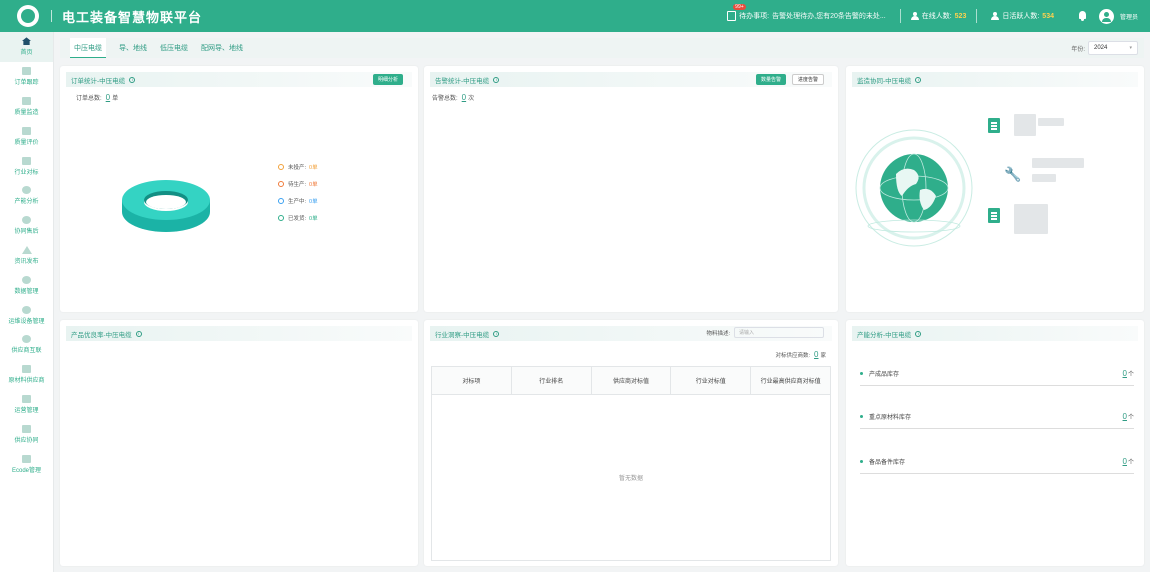 This screenshot has width=1150, height=572. Describe the element at coordinates (26, 381) in the screenshot. I see `sidebar-item-label: 原材料供应商` at that location.